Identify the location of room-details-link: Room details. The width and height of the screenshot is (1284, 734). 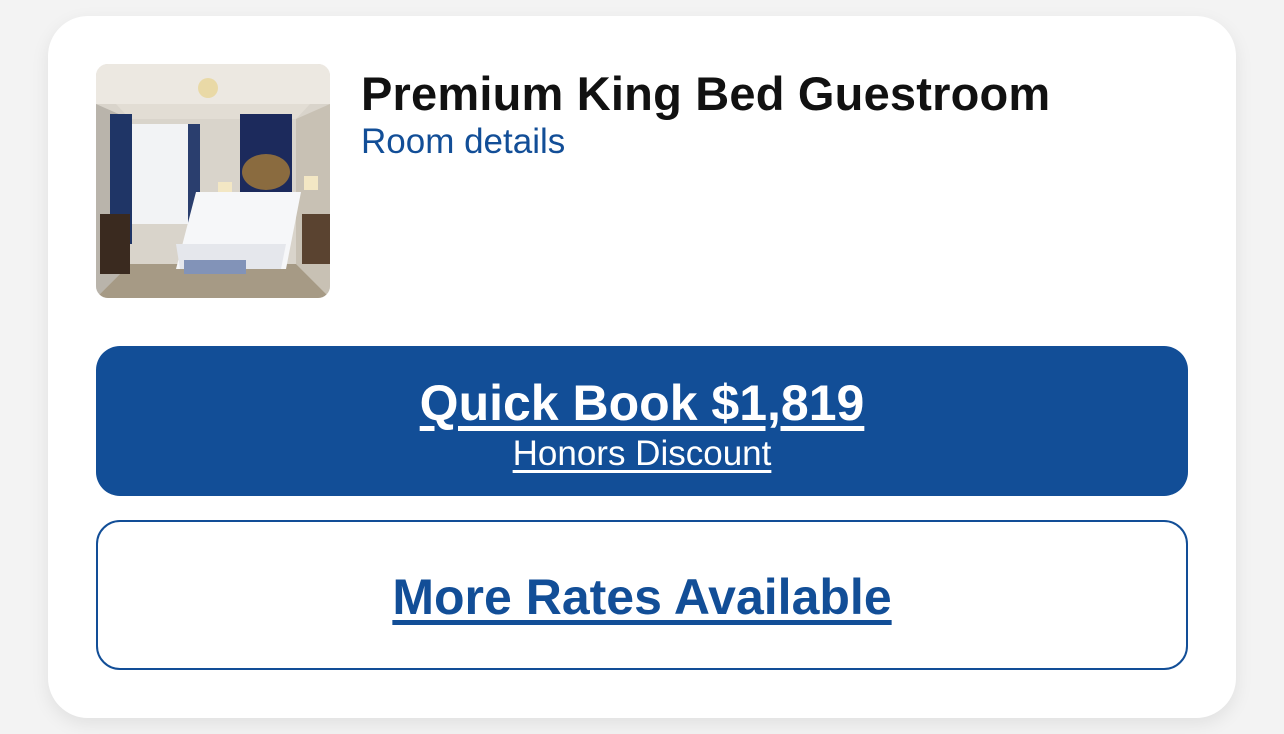
(463, 142).